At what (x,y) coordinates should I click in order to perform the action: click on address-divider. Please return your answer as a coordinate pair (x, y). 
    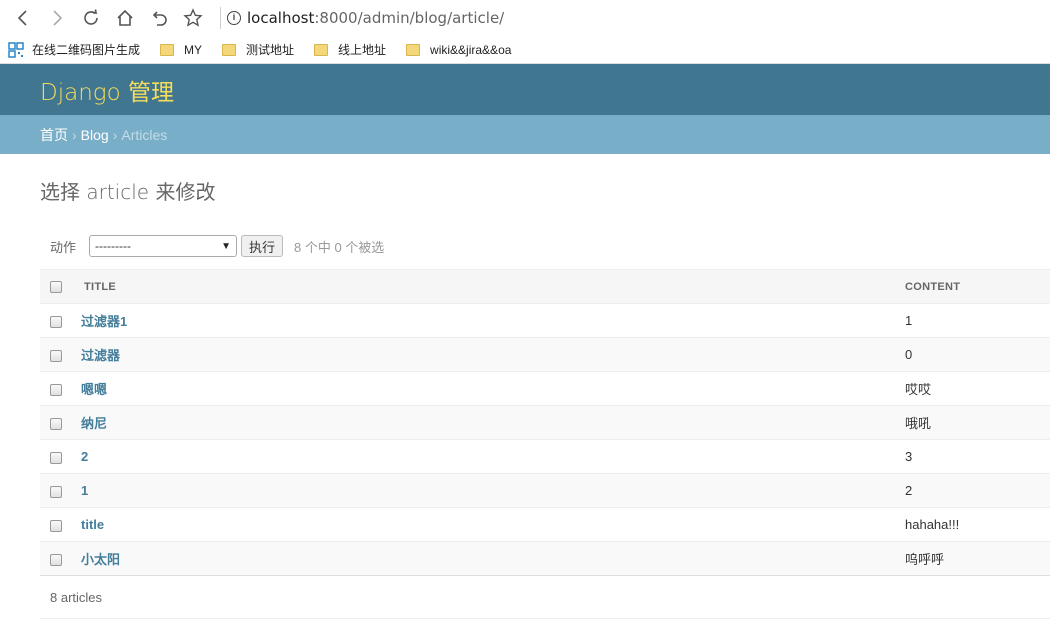
    Looking at the image, I should click on (220, 18).